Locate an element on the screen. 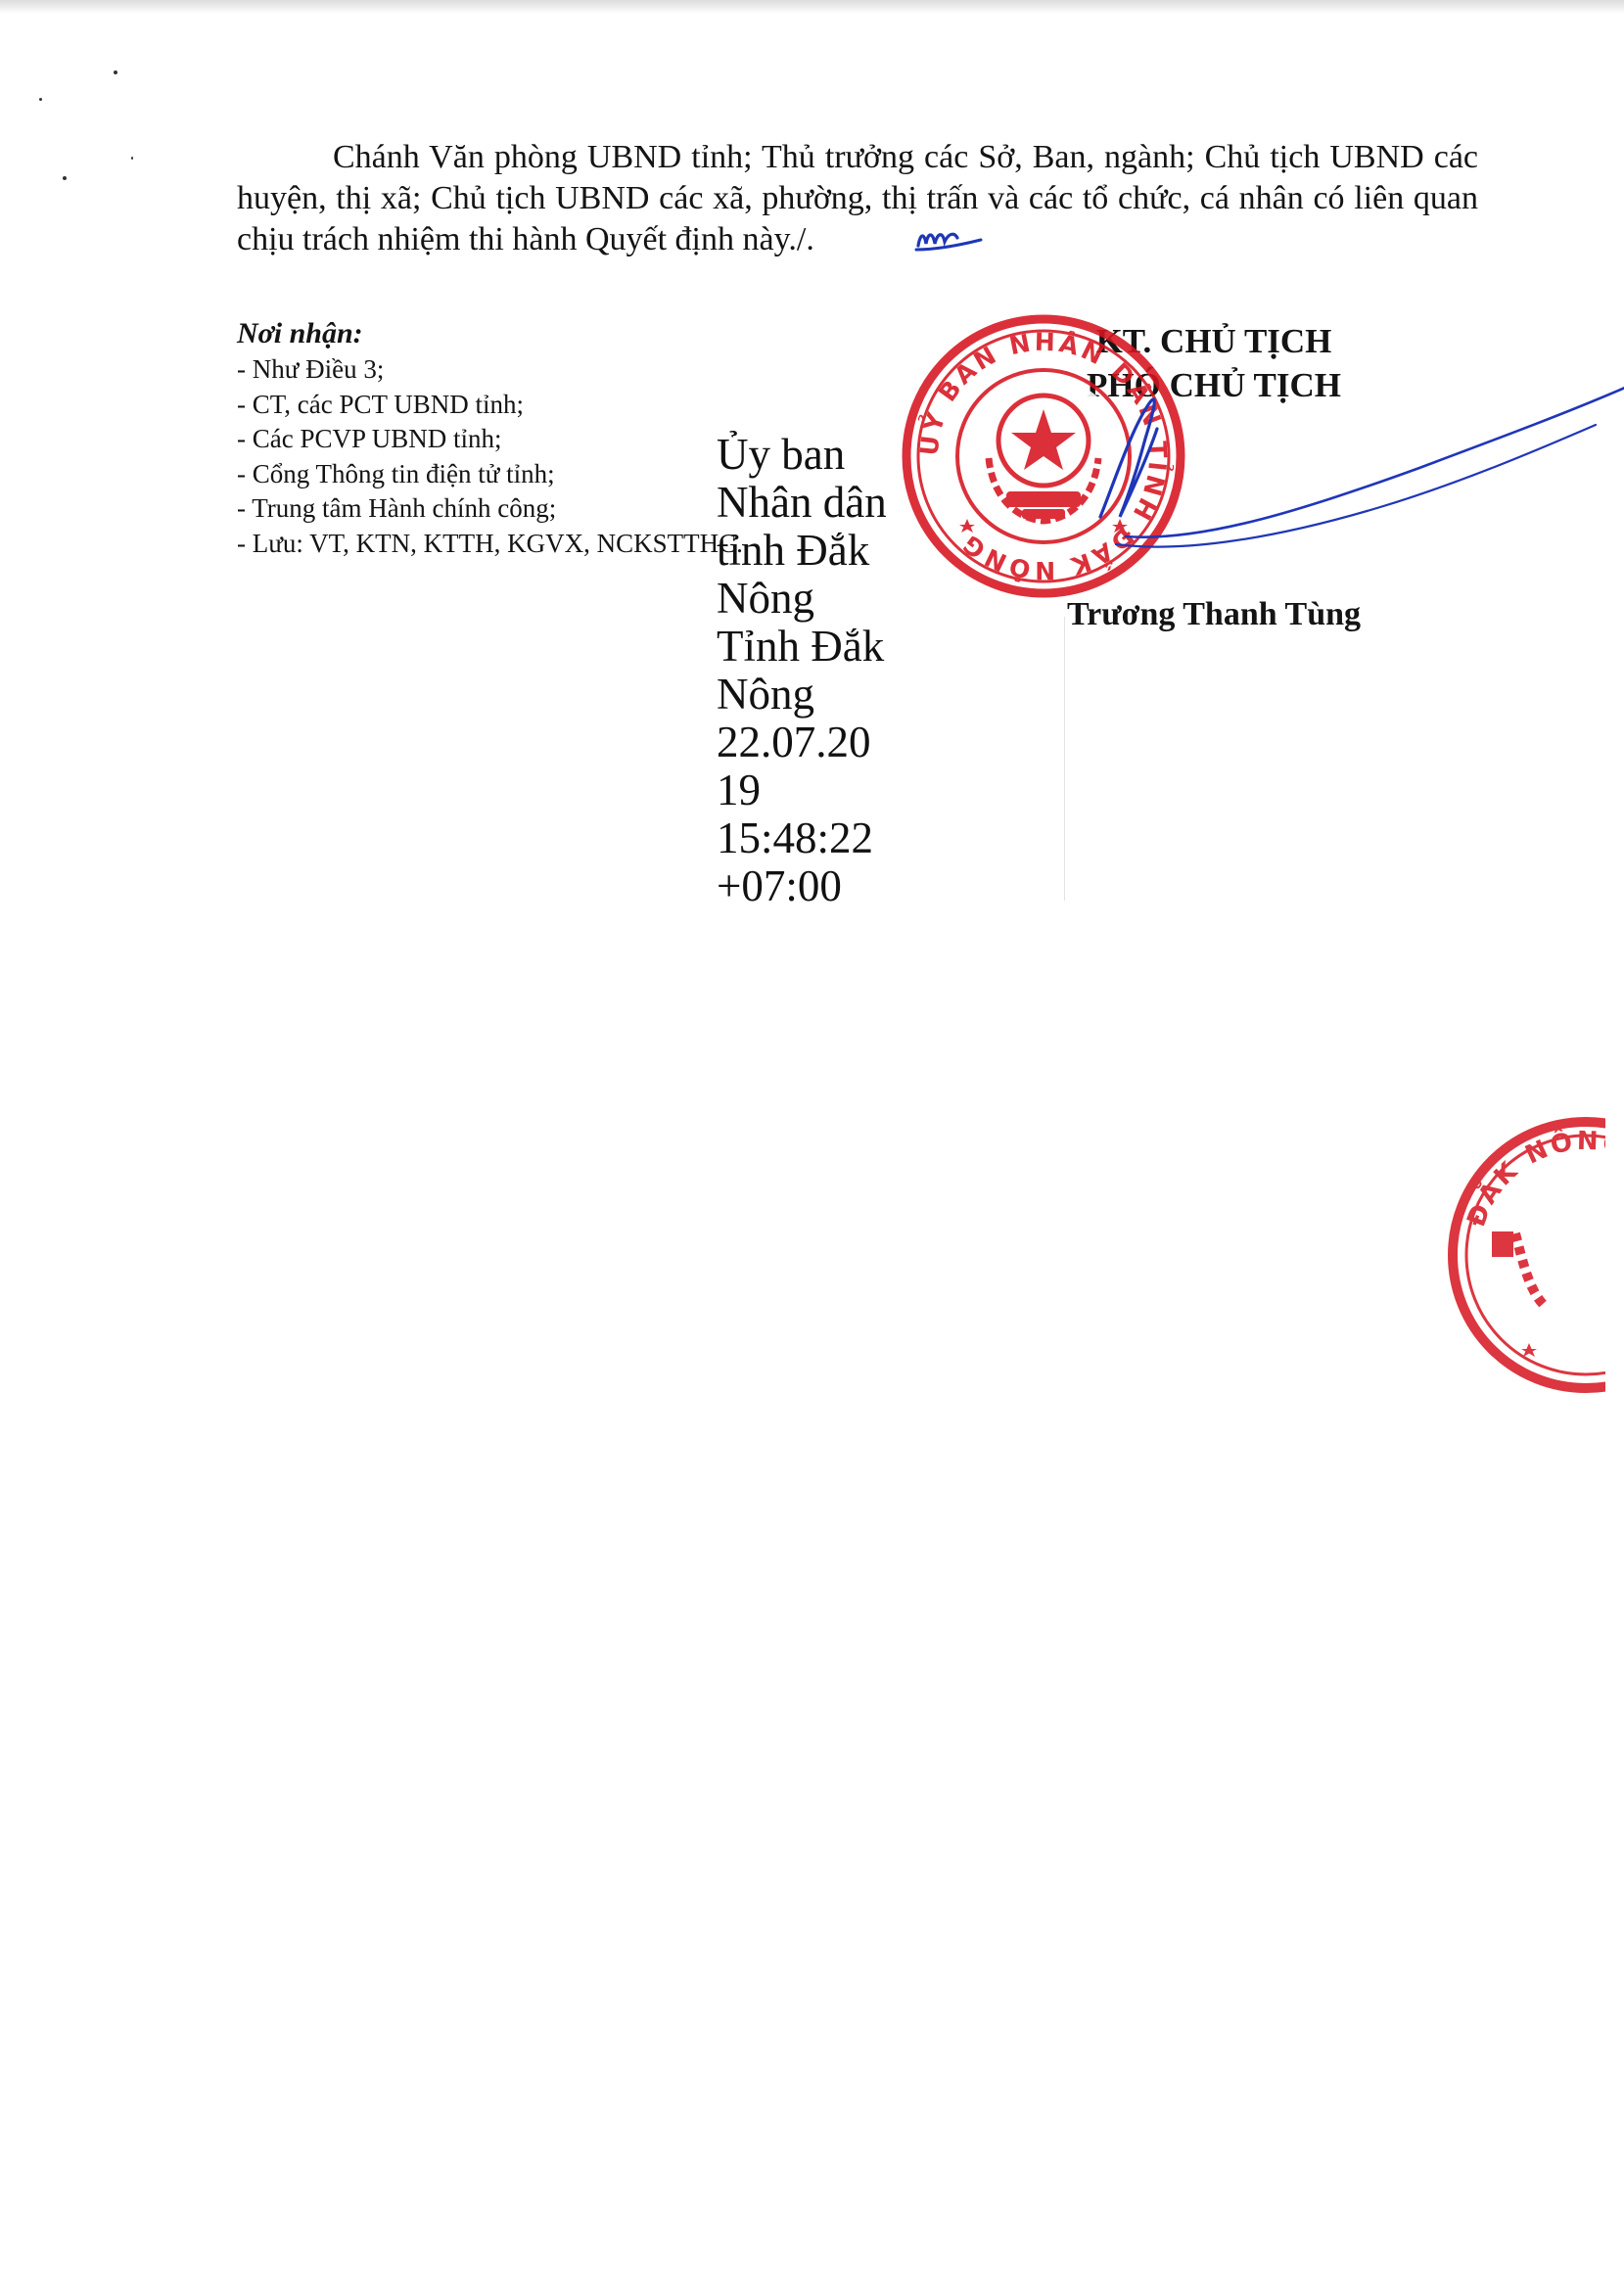 The height and width of the screenshot is (2276, 1624). handwritten-initials is located at coordinates (900, 242).